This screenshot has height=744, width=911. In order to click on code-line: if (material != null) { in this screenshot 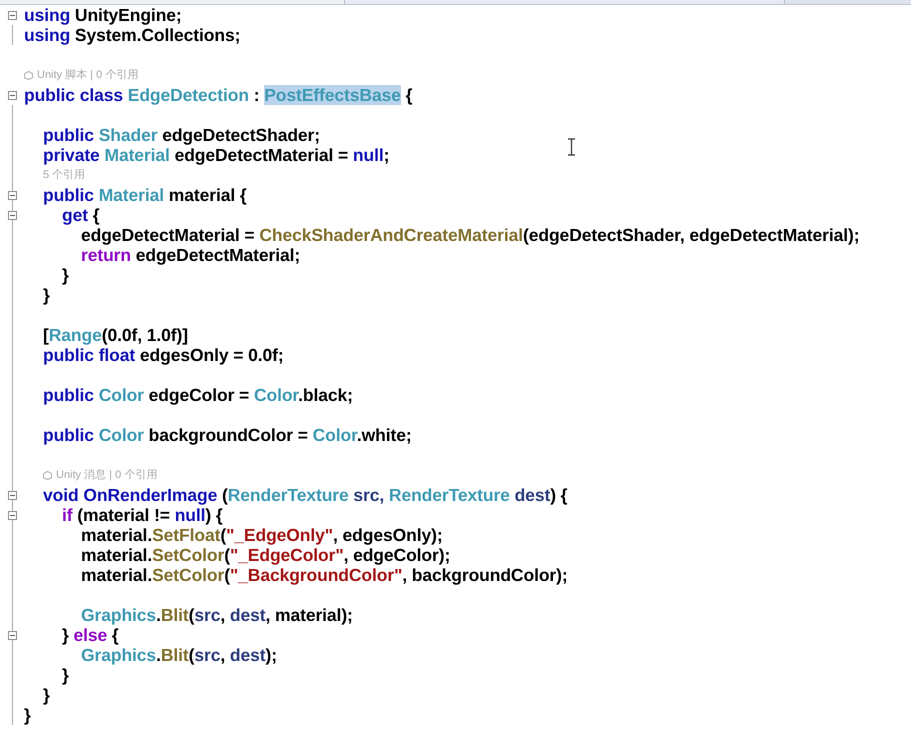, I will do `click(142, 515)`.